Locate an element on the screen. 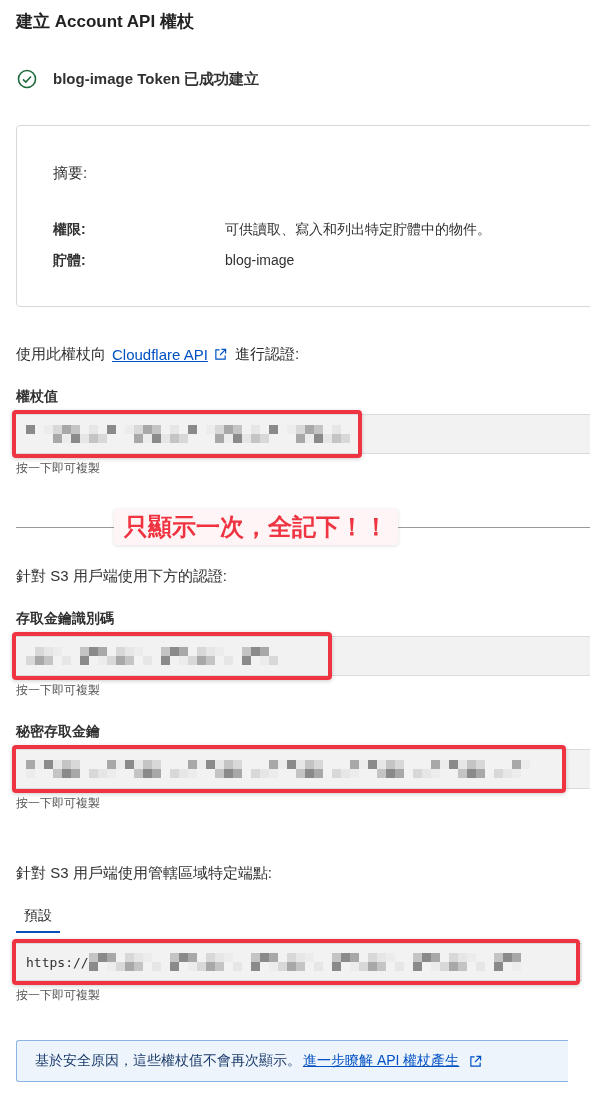 This screenshot has height=1097, width=590. section-intro: 針對 S3 用戶端使用下方的認證: is located at coordinates (122, 576).